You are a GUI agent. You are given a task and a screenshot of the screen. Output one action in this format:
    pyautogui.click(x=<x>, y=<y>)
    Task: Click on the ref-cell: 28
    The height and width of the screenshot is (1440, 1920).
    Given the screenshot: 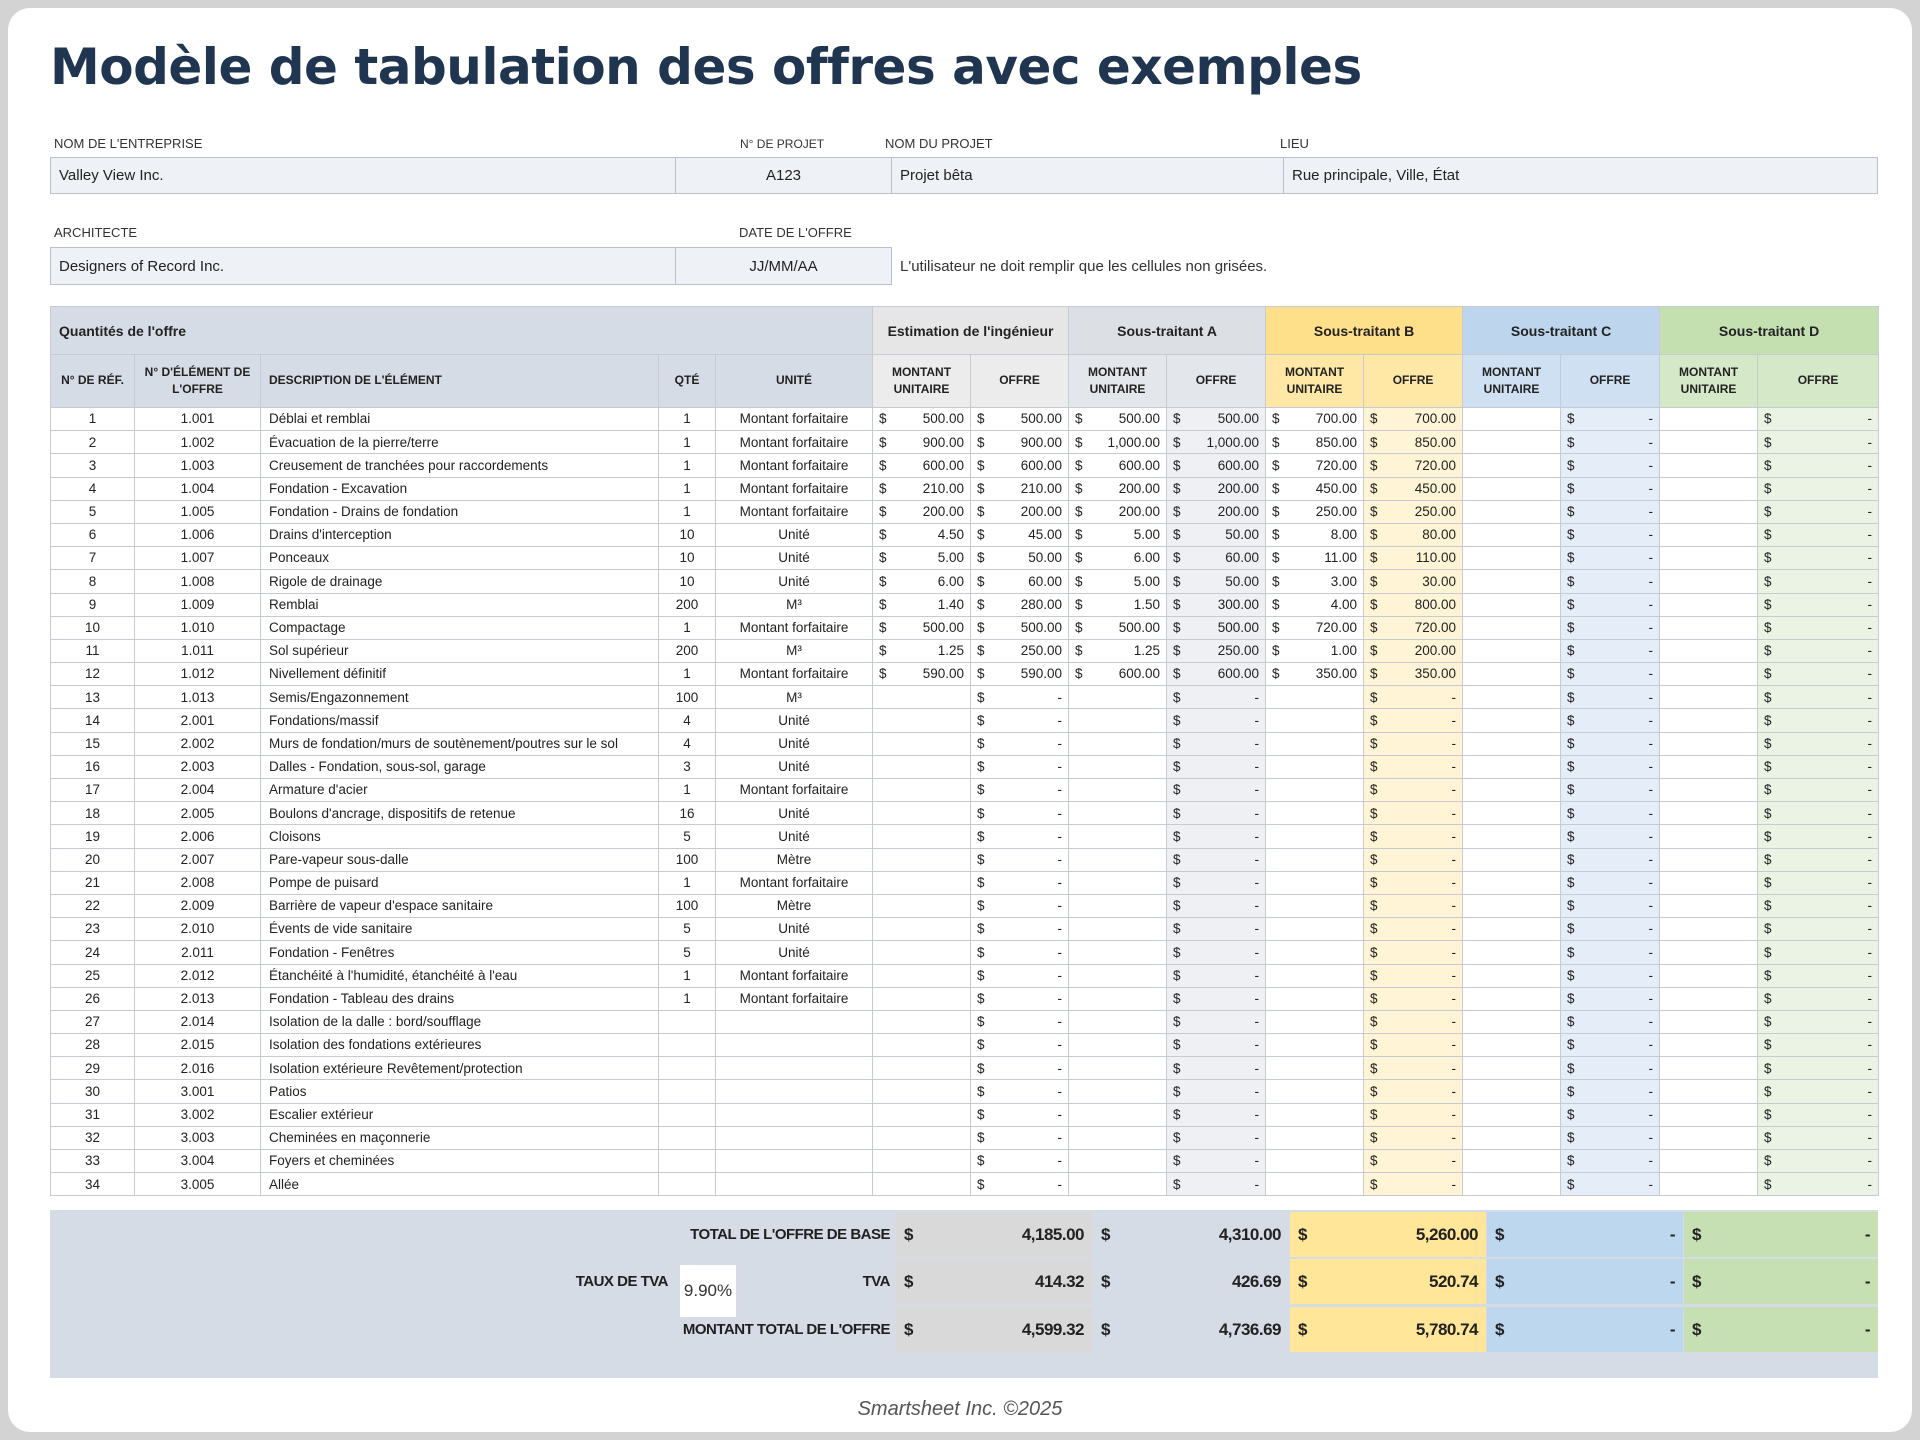 What is the action you would take?
    pyautogui.click(x=92, y=1045)
    